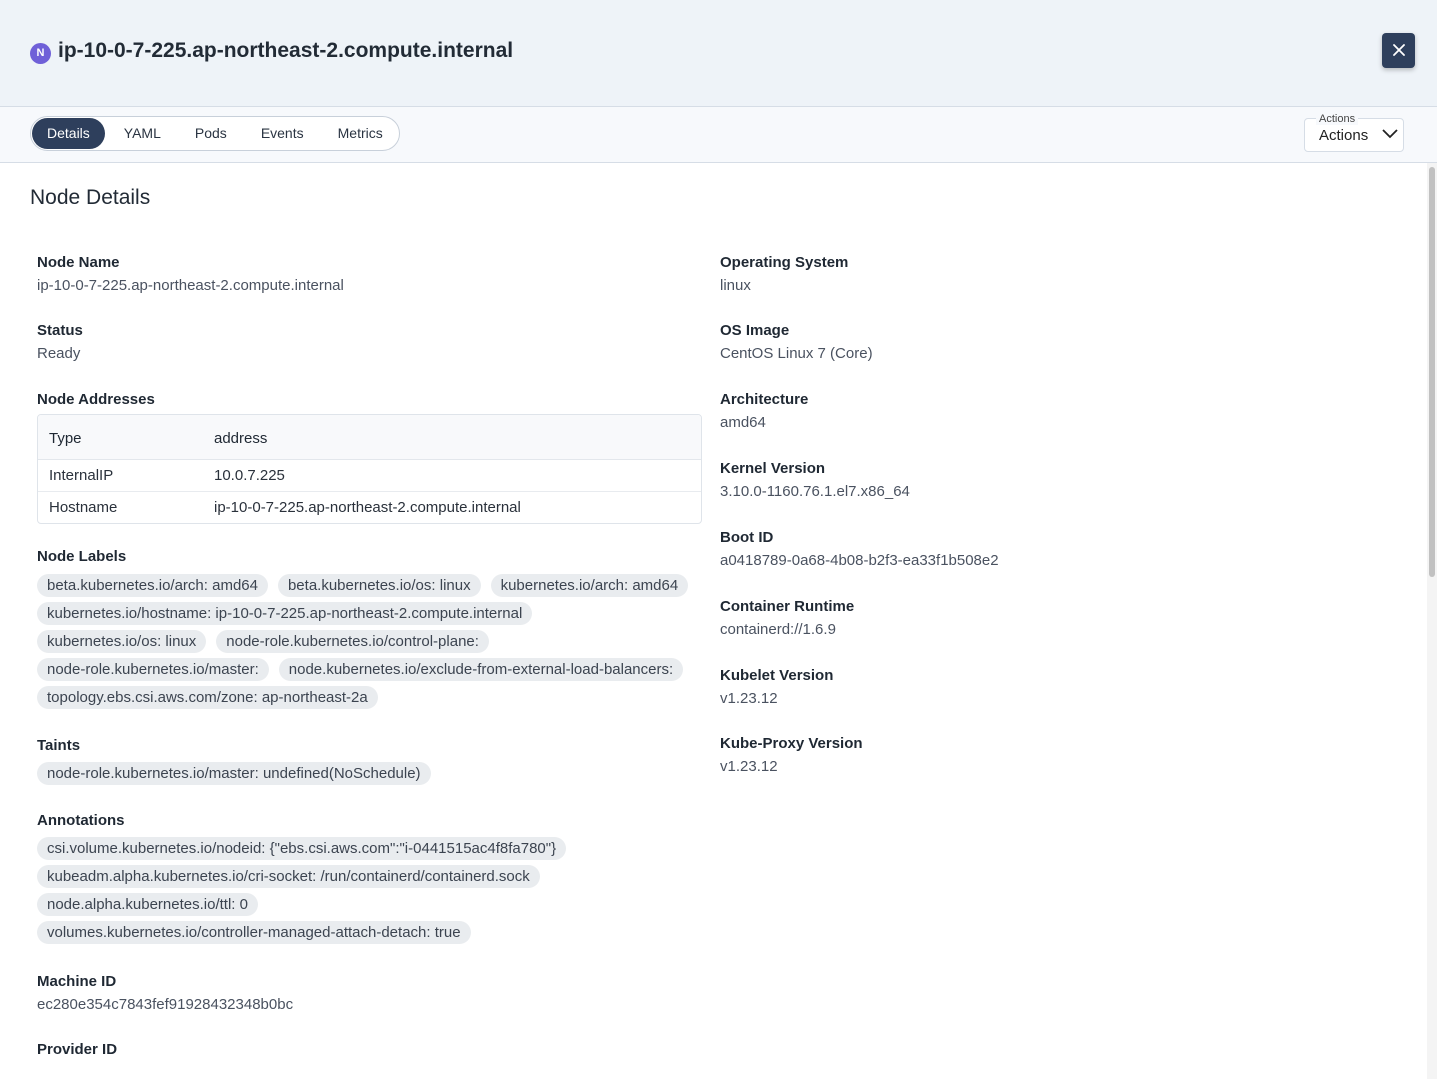  I want to click on table-cell: Hostname, so click(83, 507).